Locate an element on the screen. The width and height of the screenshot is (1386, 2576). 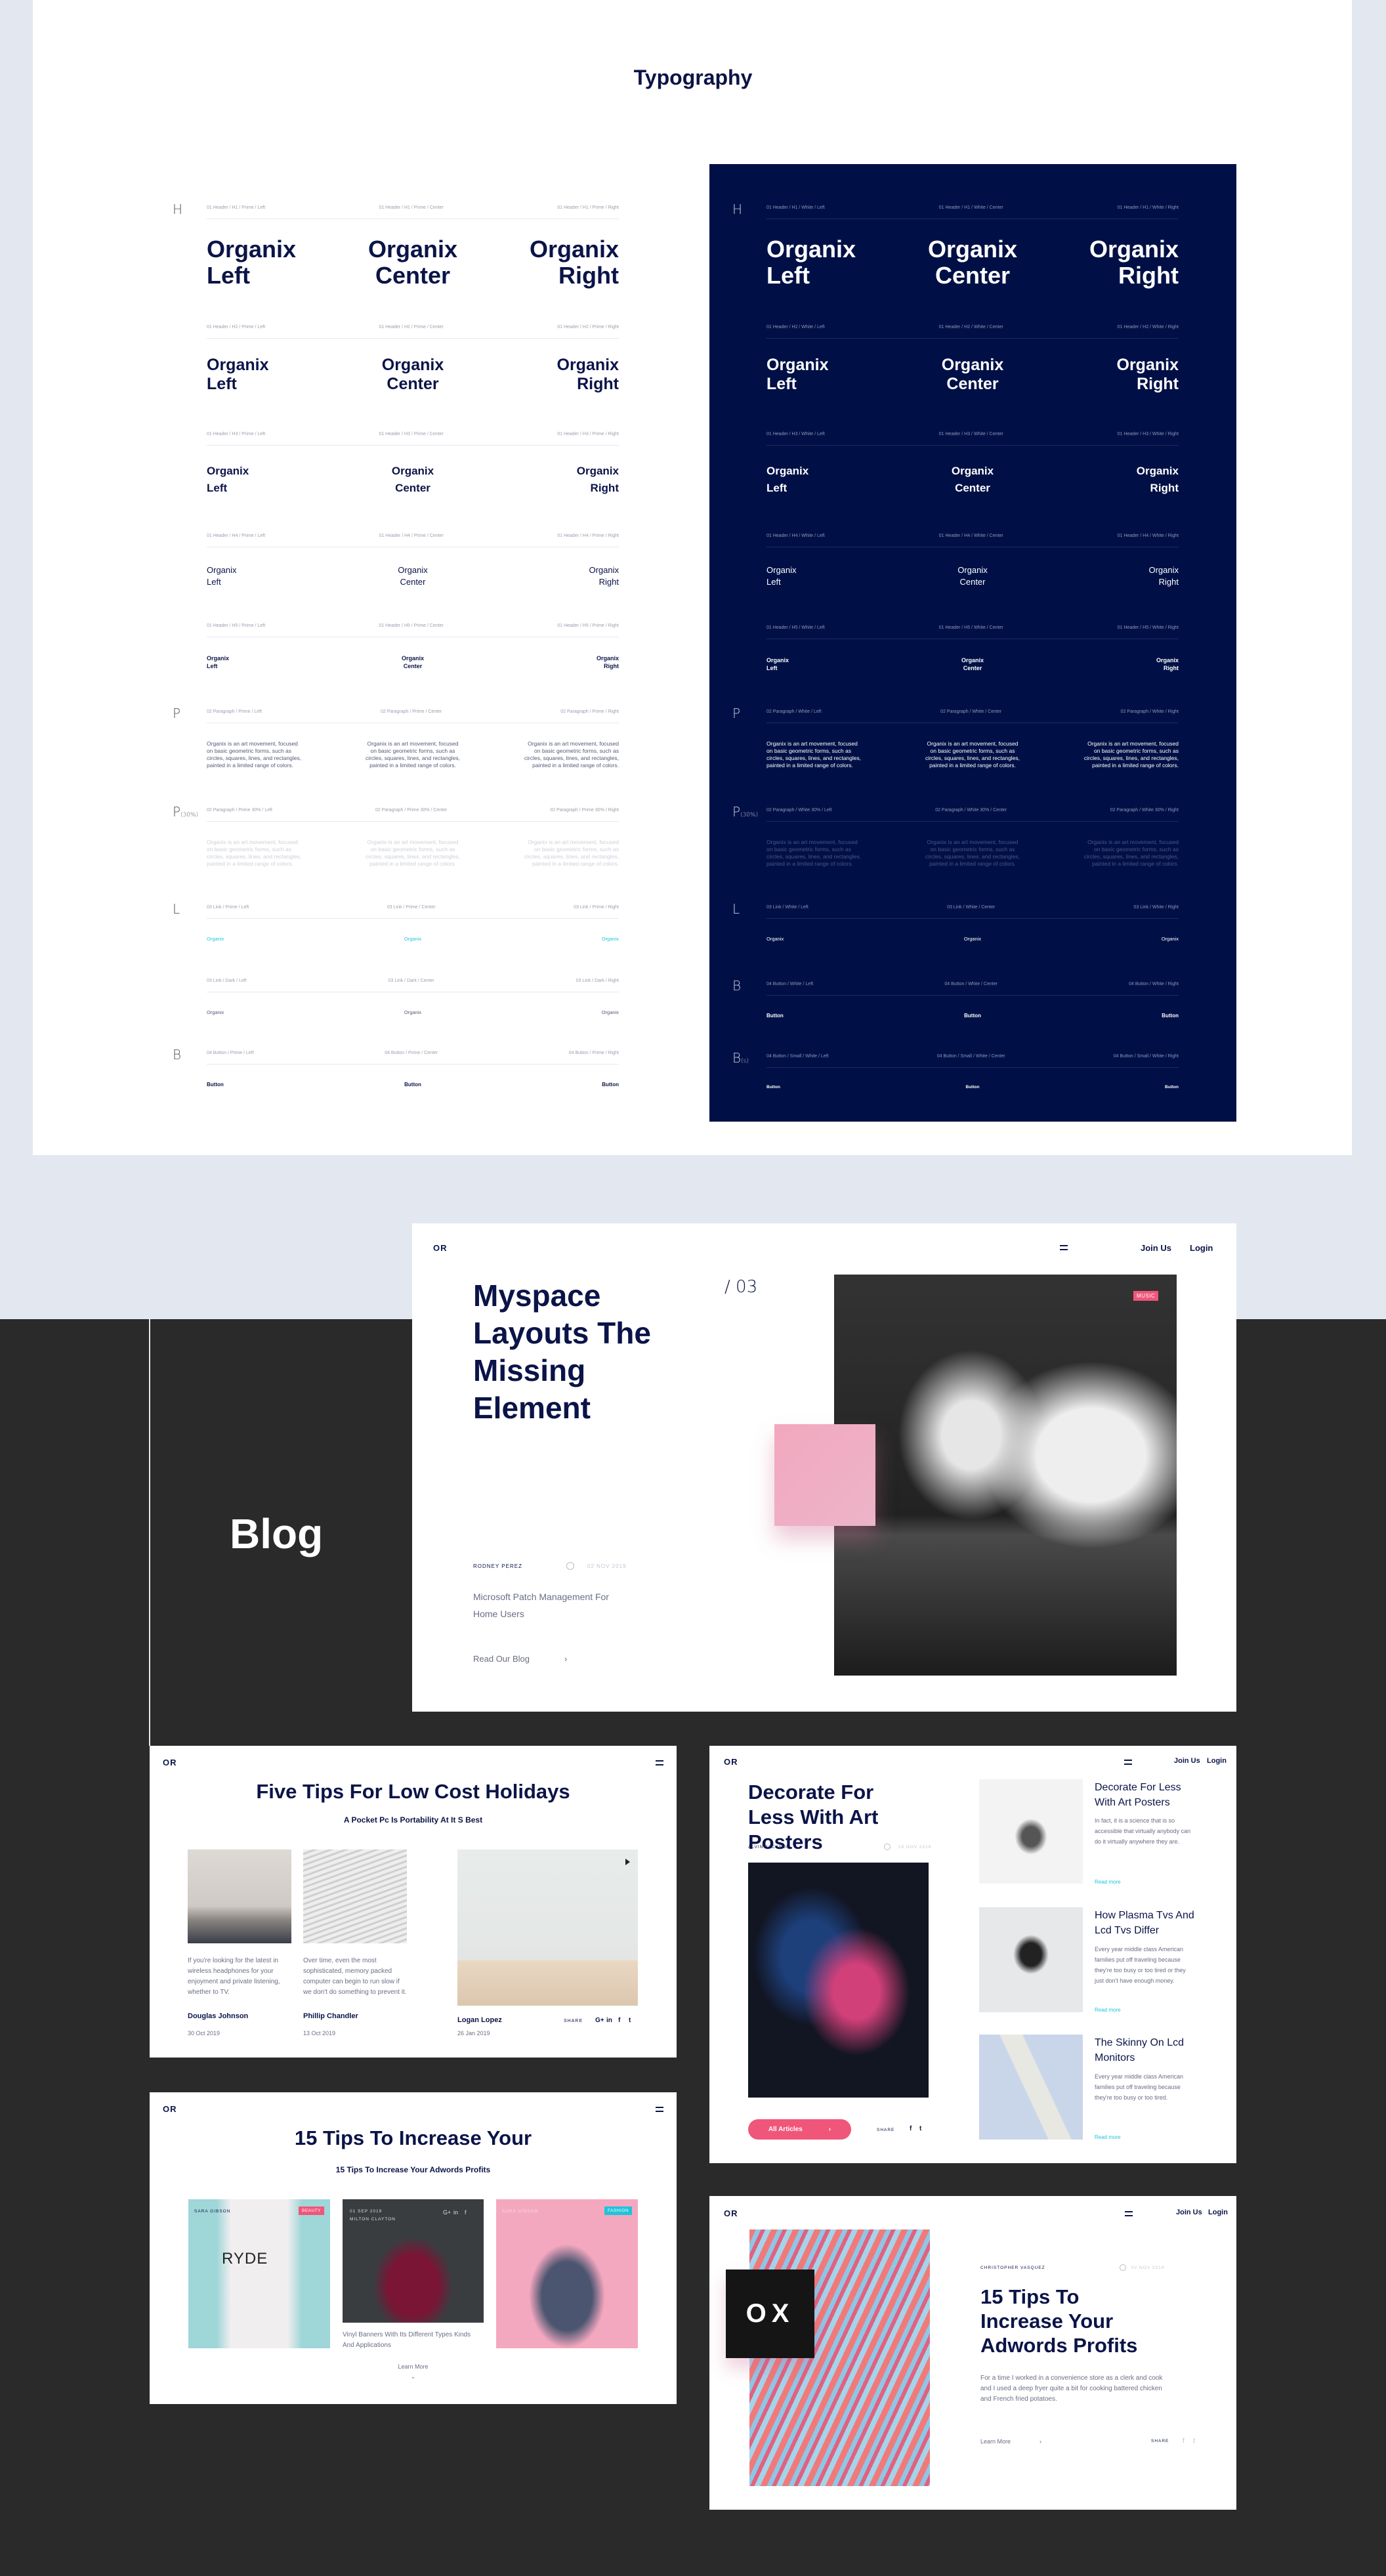
spec-label: 03 Link / White / Center is located at coordinates (971, 907).